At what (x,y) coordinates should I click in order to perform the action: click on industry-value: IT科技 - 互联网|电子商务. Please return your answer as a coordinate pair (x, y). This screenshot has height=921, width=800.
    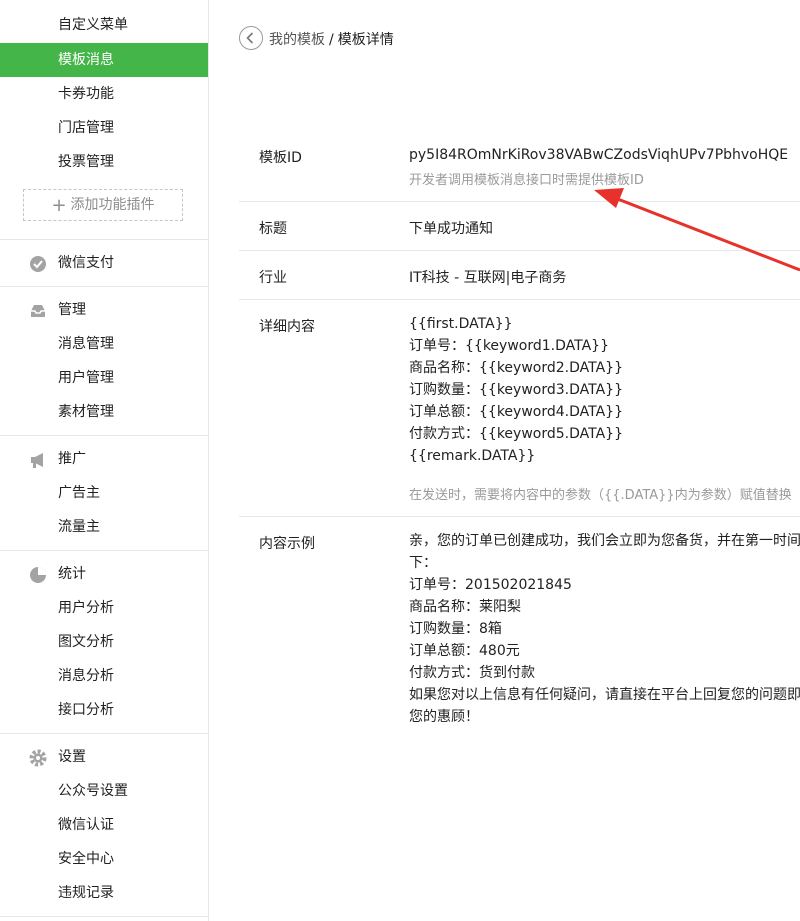
    Looking at the image, I should click on (488, 278).